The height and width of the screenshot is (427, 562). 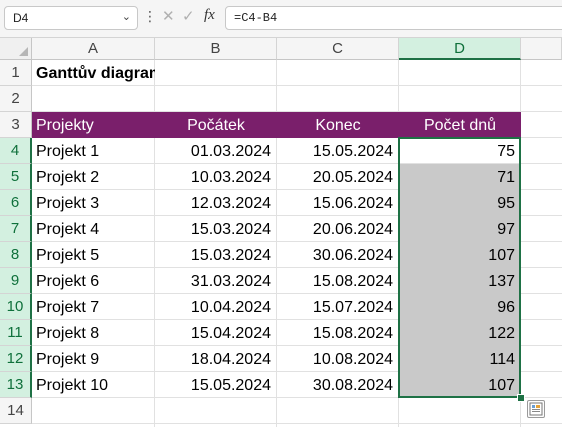 I want to click on name-box: D4 ⌄, so click(x=71, y=18).